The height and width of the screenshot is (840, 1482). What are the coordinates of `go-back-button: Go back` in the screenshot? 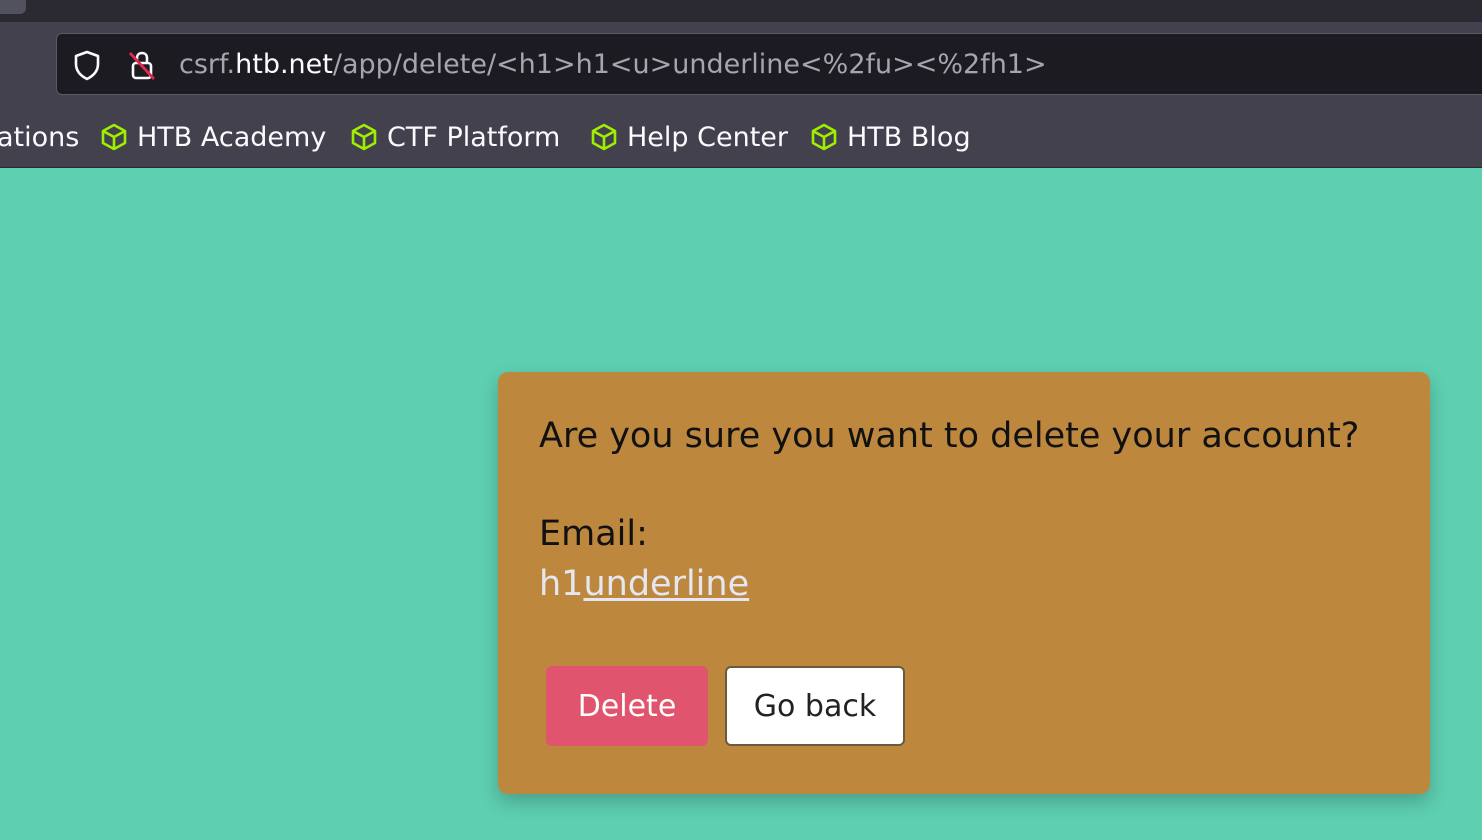 It's located at (815, 706).